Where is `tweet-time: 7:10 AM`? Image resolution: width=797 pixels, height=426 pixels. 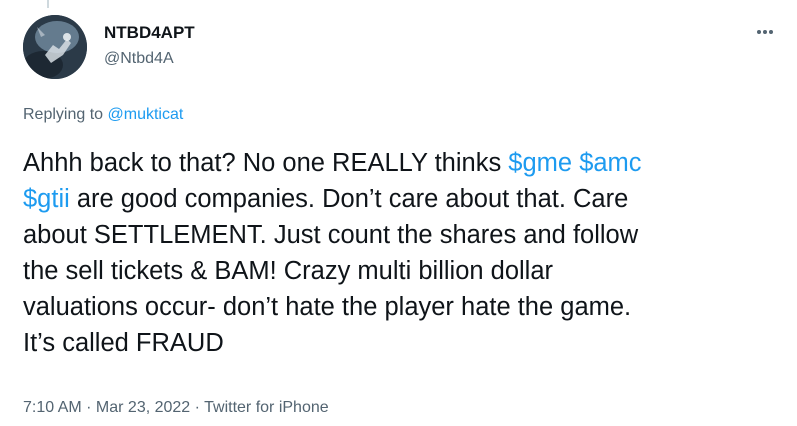
tweet-time: 7:10 AM is located at coordinates (52, 407).